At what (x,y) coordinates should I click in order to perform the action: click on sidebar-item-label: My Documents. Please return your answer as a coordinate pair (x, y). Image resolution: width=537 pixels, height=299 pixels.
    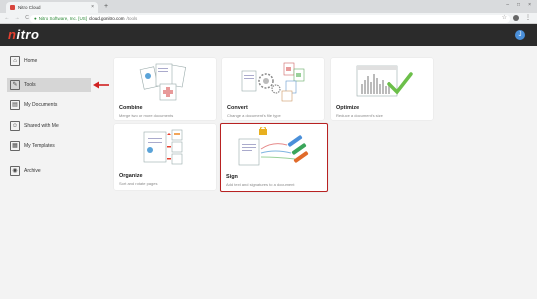
    Looking at the image, I should click on (41, 105).